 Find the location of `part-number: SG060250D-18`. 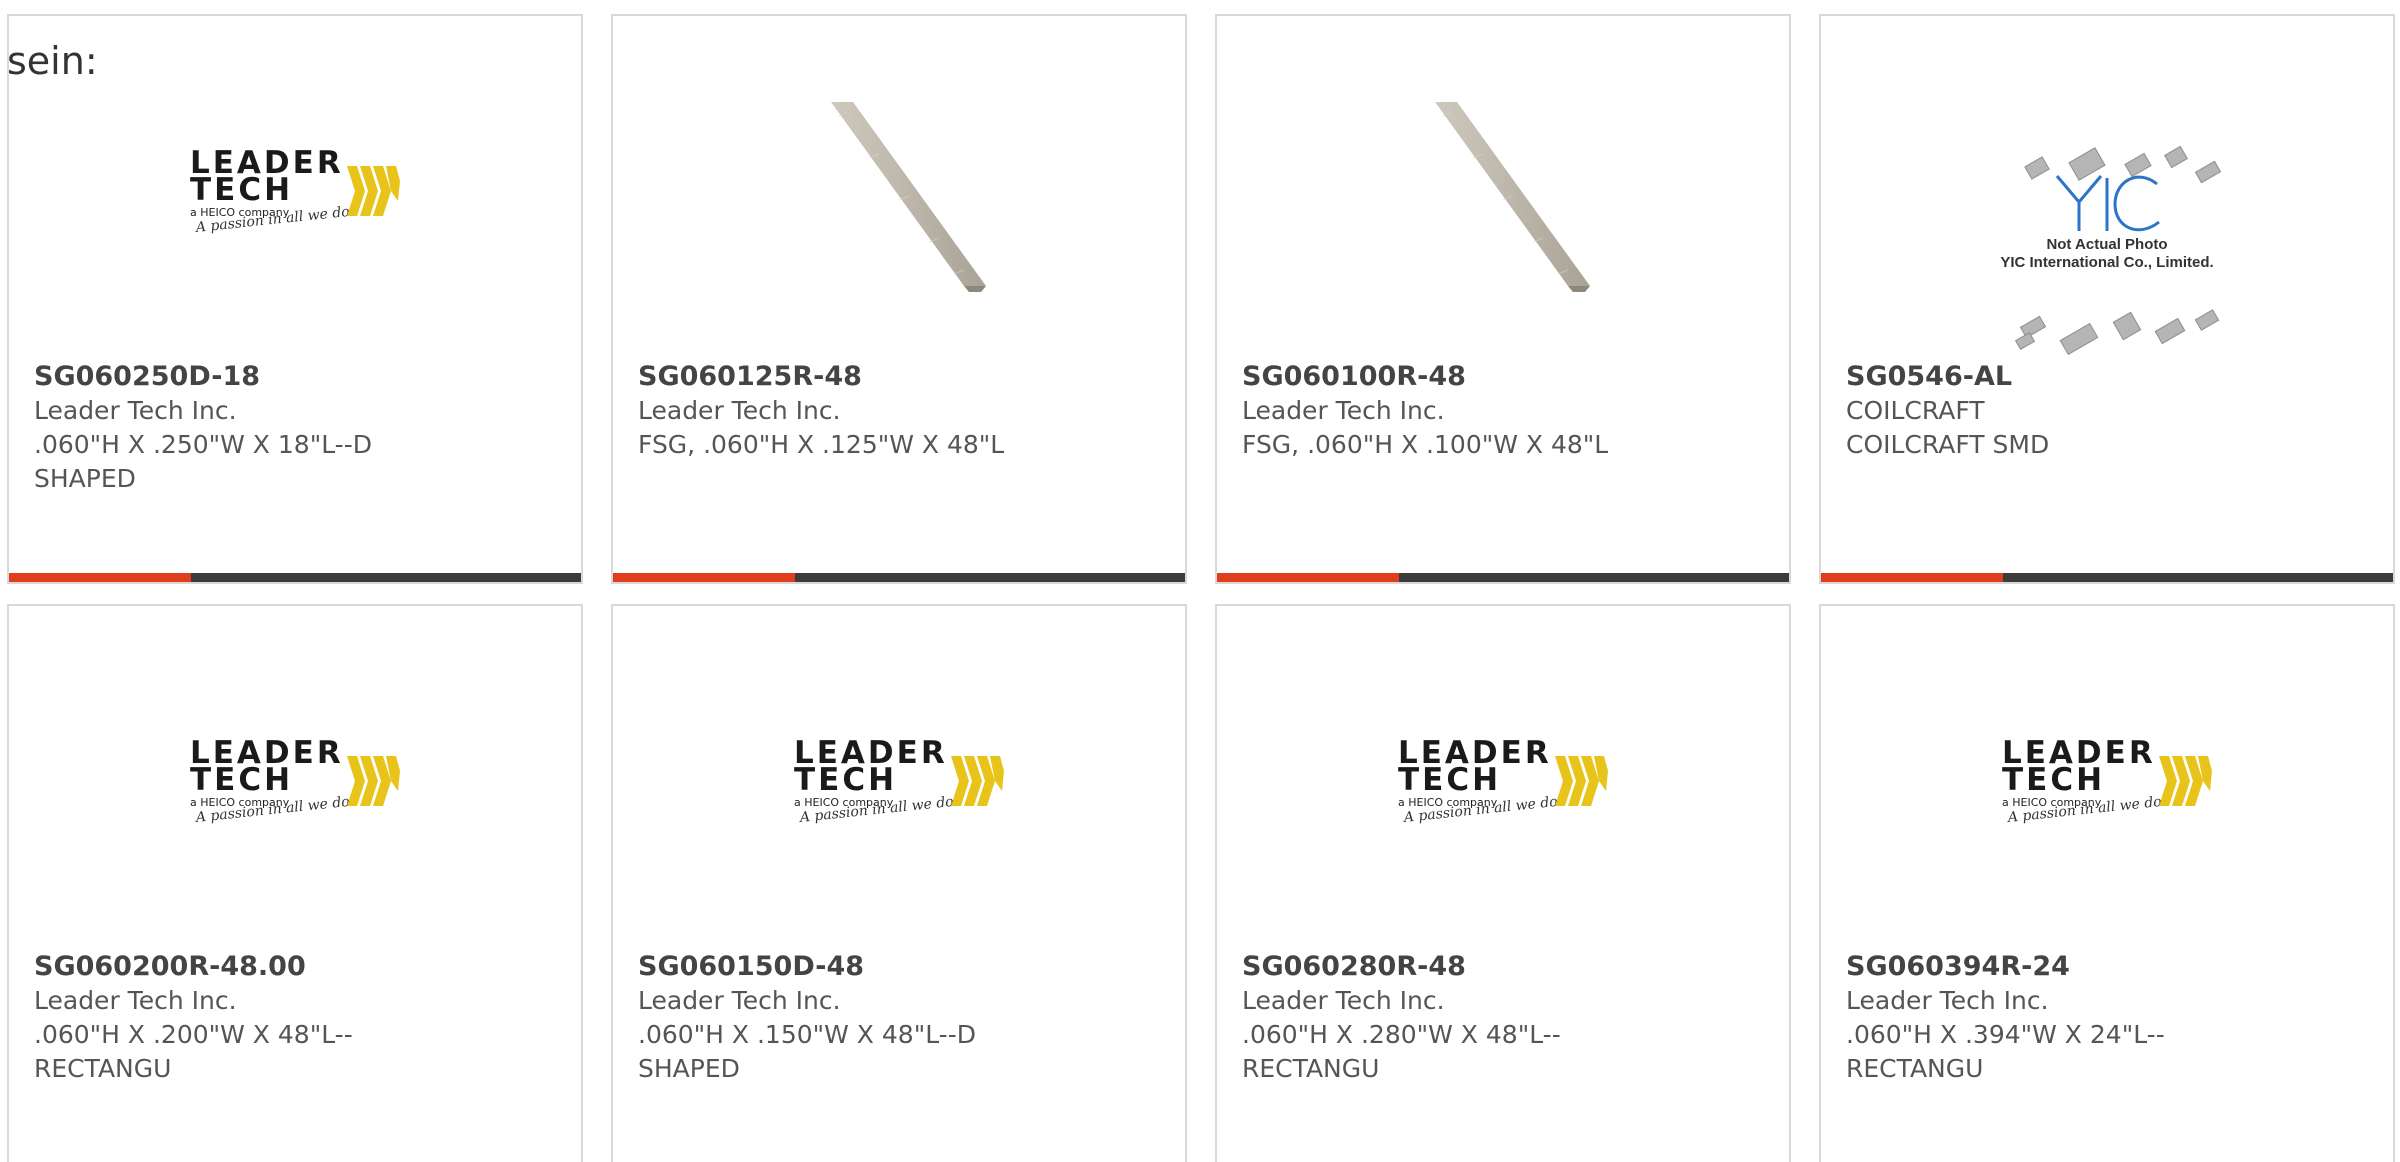

part-number: SG060250D-18 is located at coordinates (297, 377).